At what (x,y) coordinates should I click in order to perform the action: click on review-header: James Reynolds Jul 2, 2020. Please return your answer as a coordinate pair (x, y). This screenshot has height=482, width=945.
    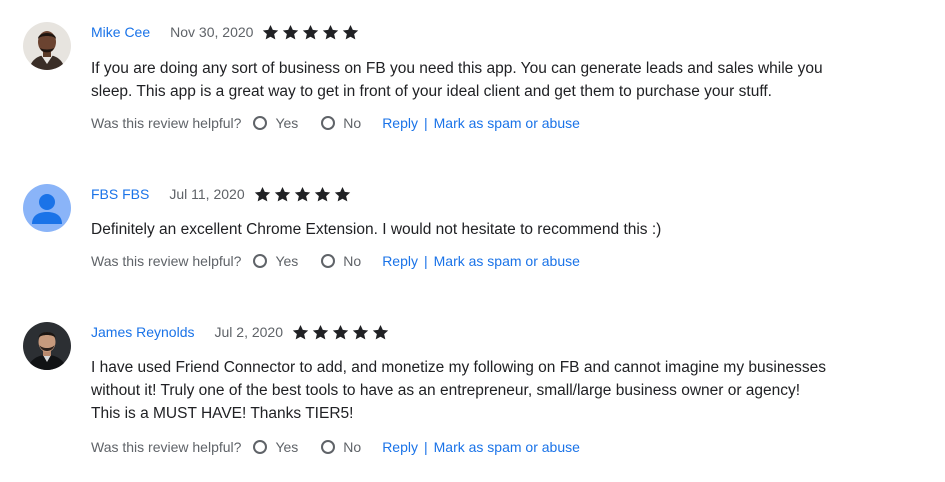
    Looking at the image, I should click on (241, 332).